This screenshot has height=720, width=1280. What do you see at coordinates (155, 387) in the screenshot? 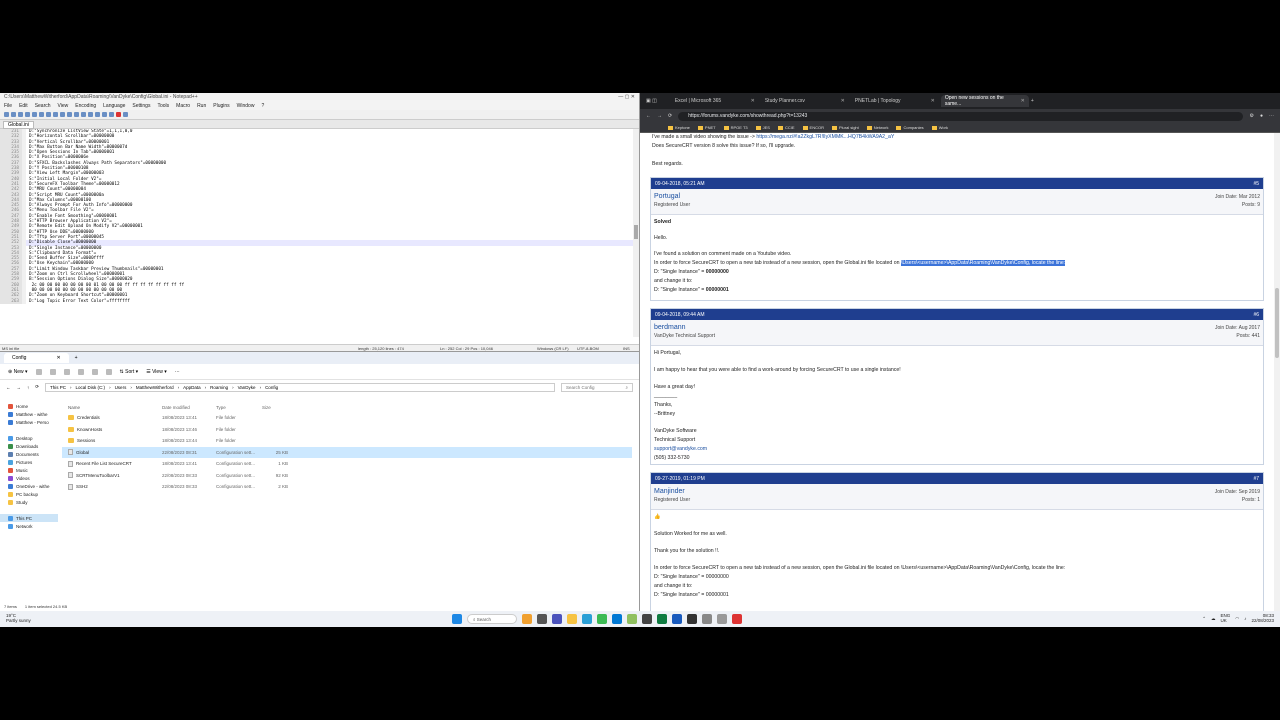
I see `breadcrumb-segment: MatthewWitherford` at bounding box center [155, 387].